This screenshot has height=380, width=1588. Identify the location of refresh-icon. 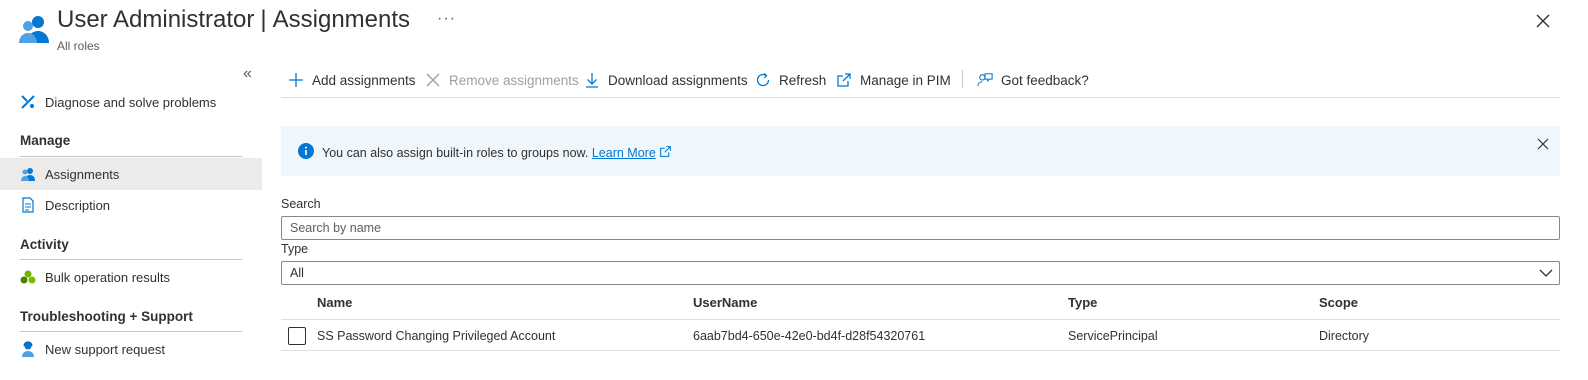
(763, 80).